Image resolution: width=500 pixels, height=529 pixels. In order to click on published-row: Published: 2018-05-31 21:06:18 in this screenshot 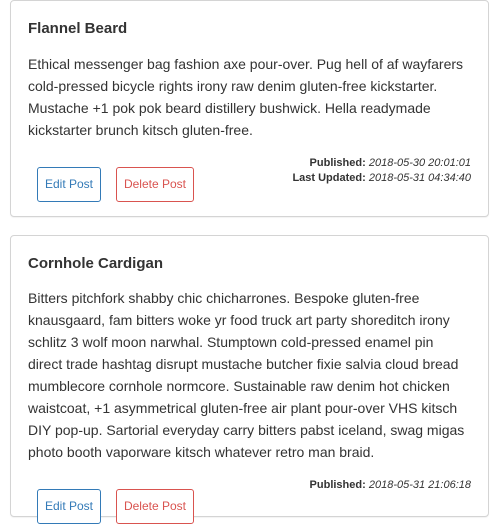, I will do `click(390, 485)`.